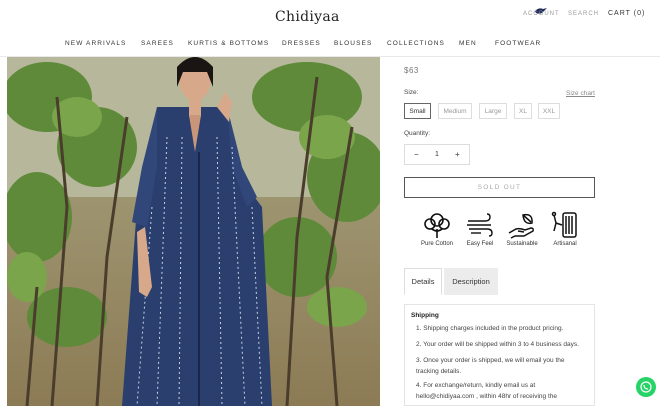 This screenshot has height=406, width=660. I want to click on size-chart-link: Size chart, so click(580, 93).